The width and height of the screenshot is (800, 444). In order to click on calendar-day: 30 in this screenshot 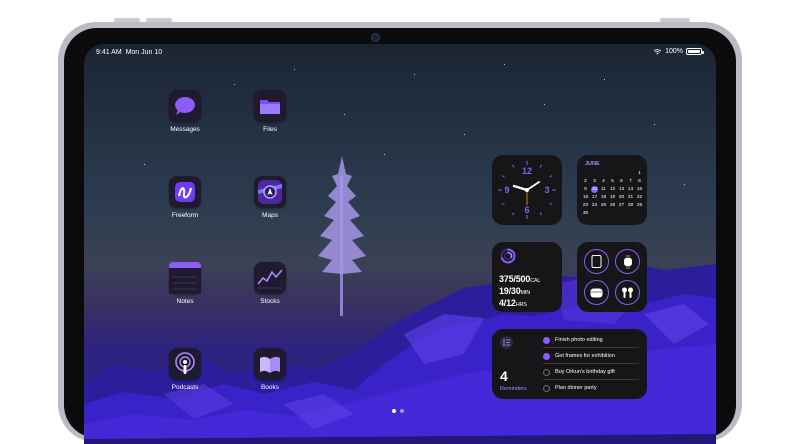, I will do `click(585, 213)`.